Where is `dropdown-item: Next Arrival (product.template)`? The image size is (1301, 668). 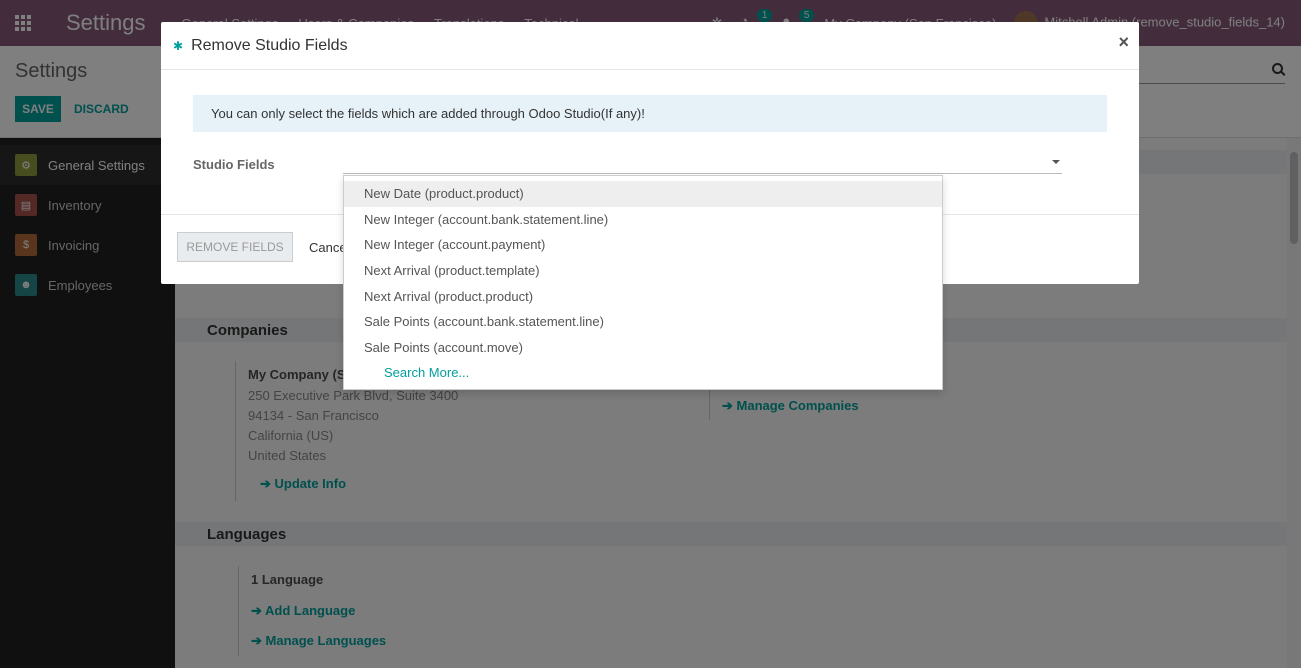
dropdown-item: Next Arrival (product.template) is located at coordinates (643, 271).